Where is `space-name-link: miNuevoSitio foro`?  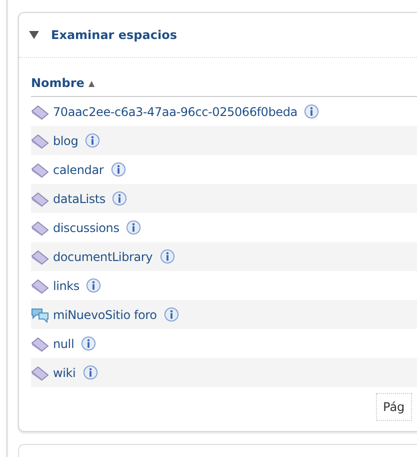 space-name-link: miNuevoSitio foro is located at coordinates (105, 315).